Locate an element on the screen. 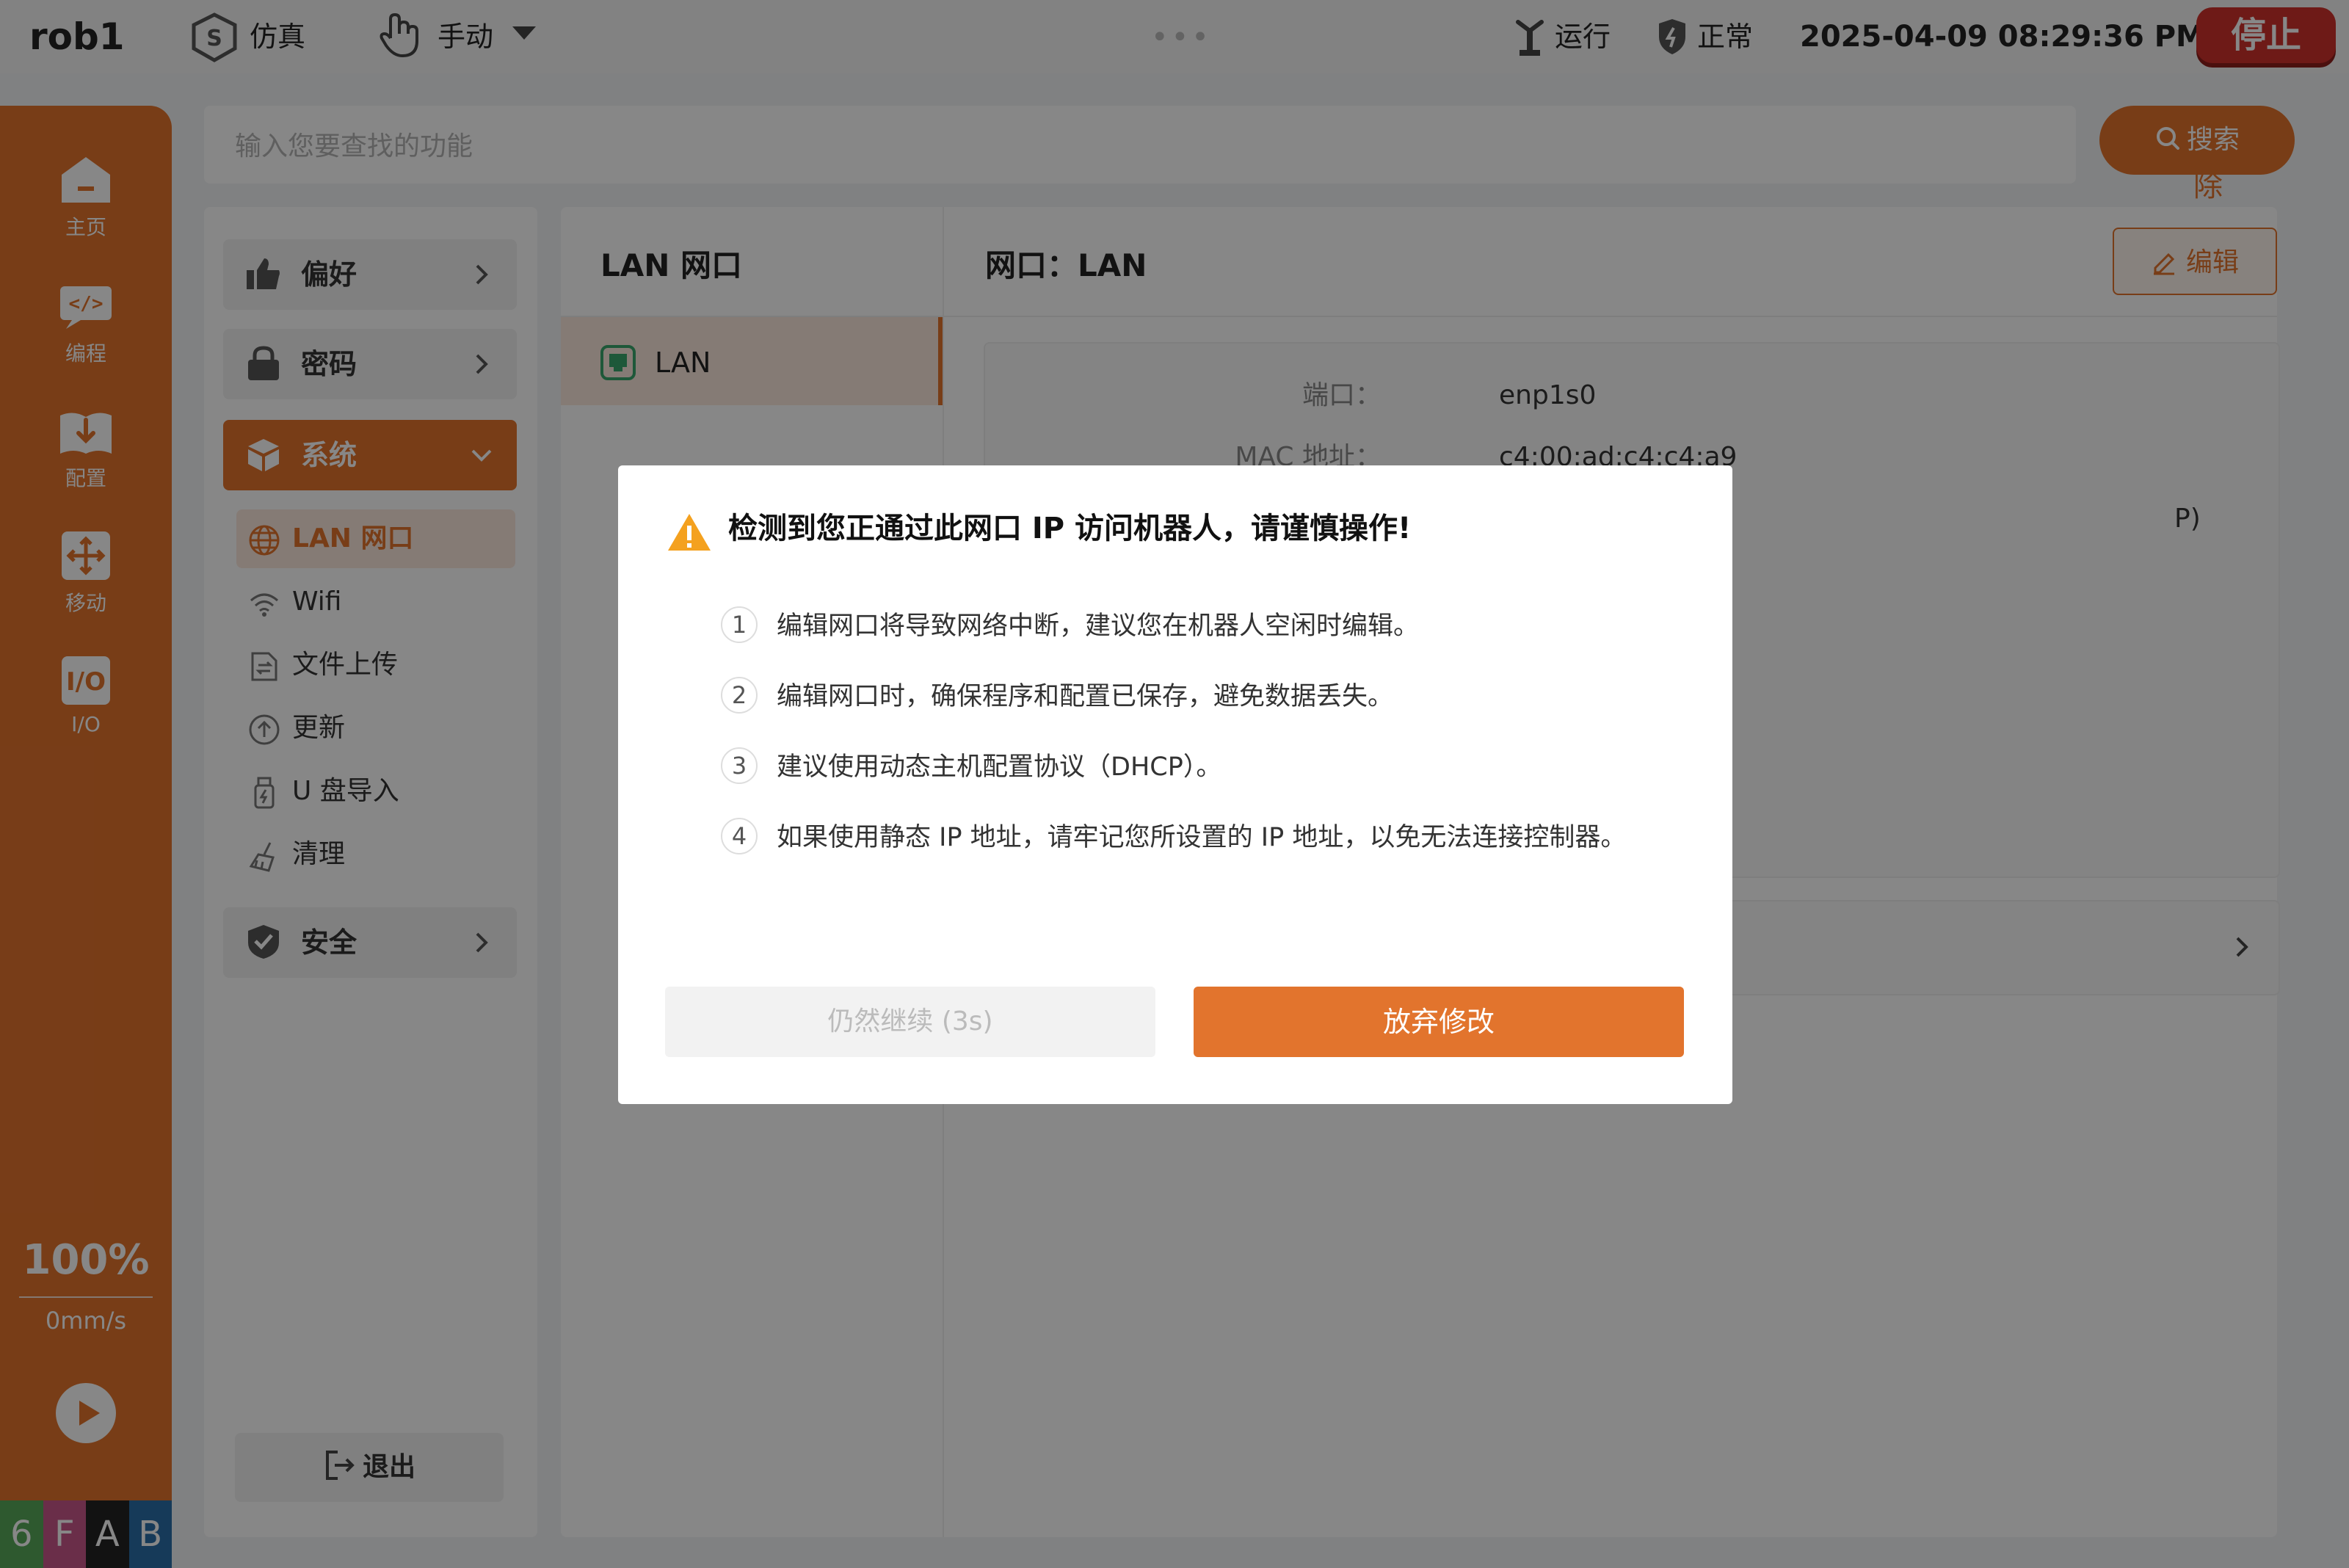 This screenshot has height=1568, width=2349. item-number: 1 is located at coordinates (739, 624).